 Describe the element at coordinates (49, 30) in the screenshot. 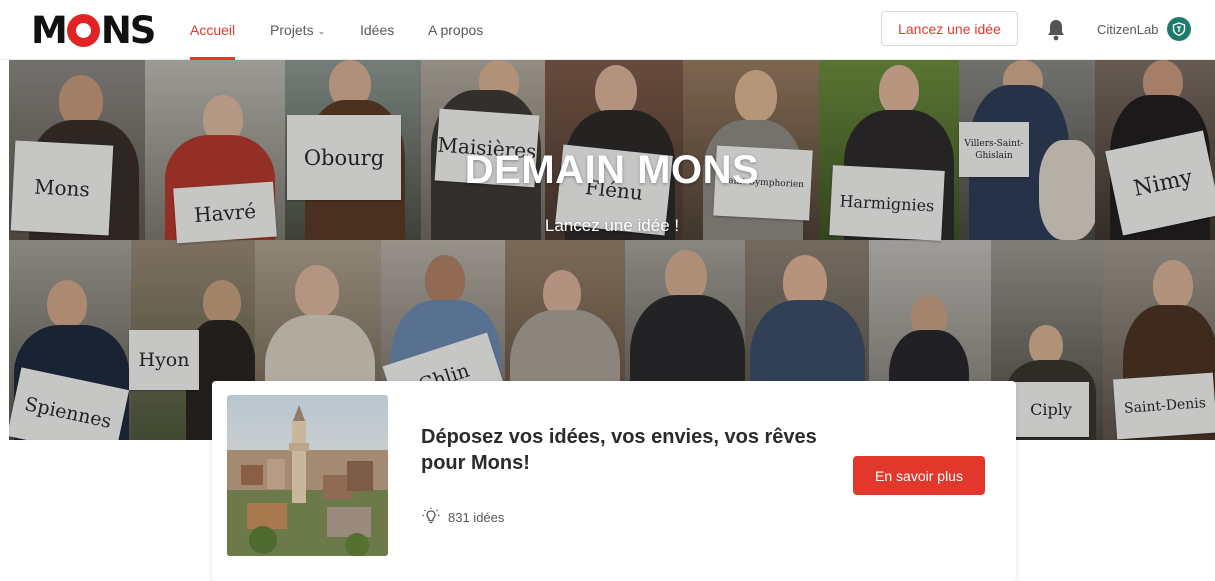

I see `logo-letter-m: M` at that location.